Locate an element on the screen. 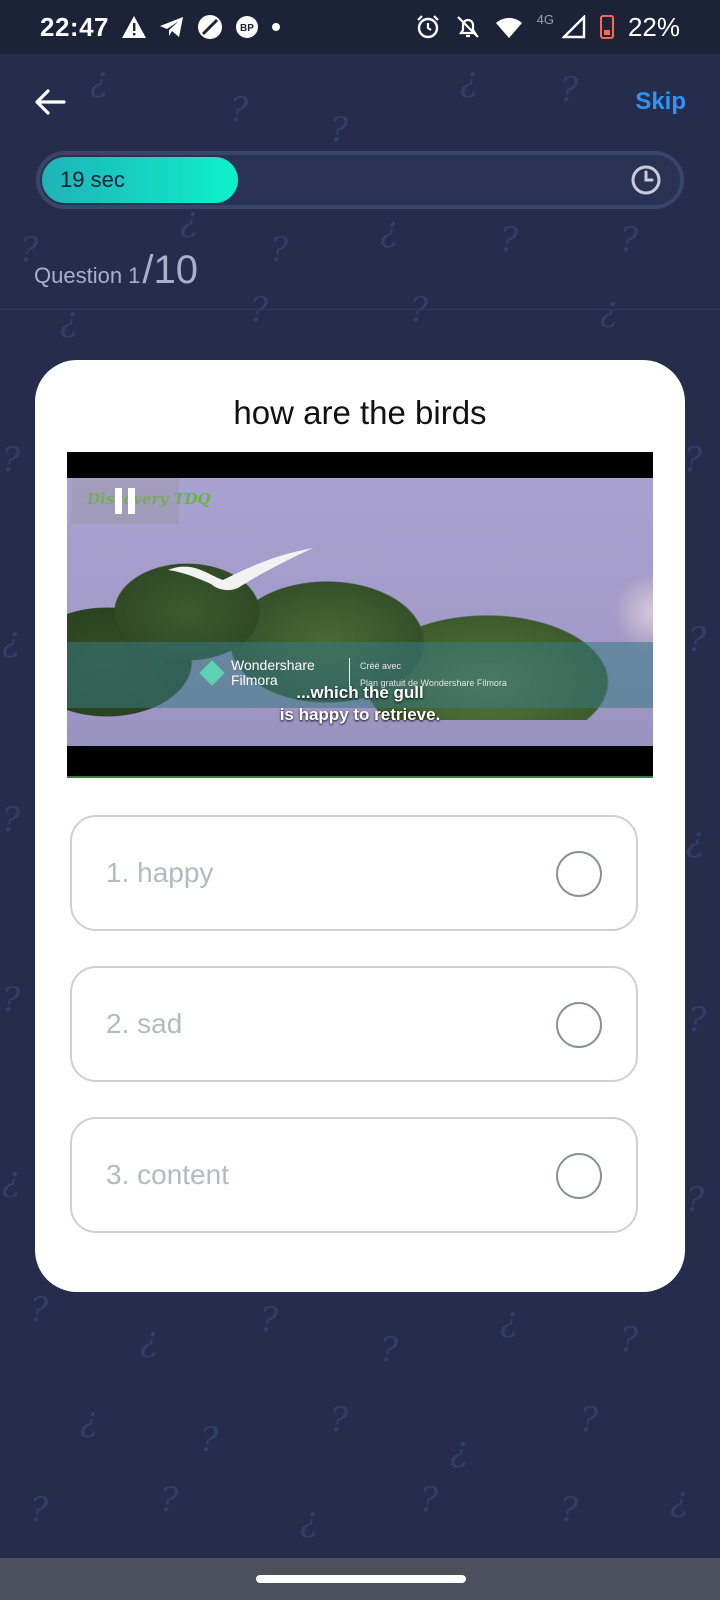 The width and height of the screenshot is (720, 1600). answer-option-label: 3. content is located at coordinates (167, 1174).